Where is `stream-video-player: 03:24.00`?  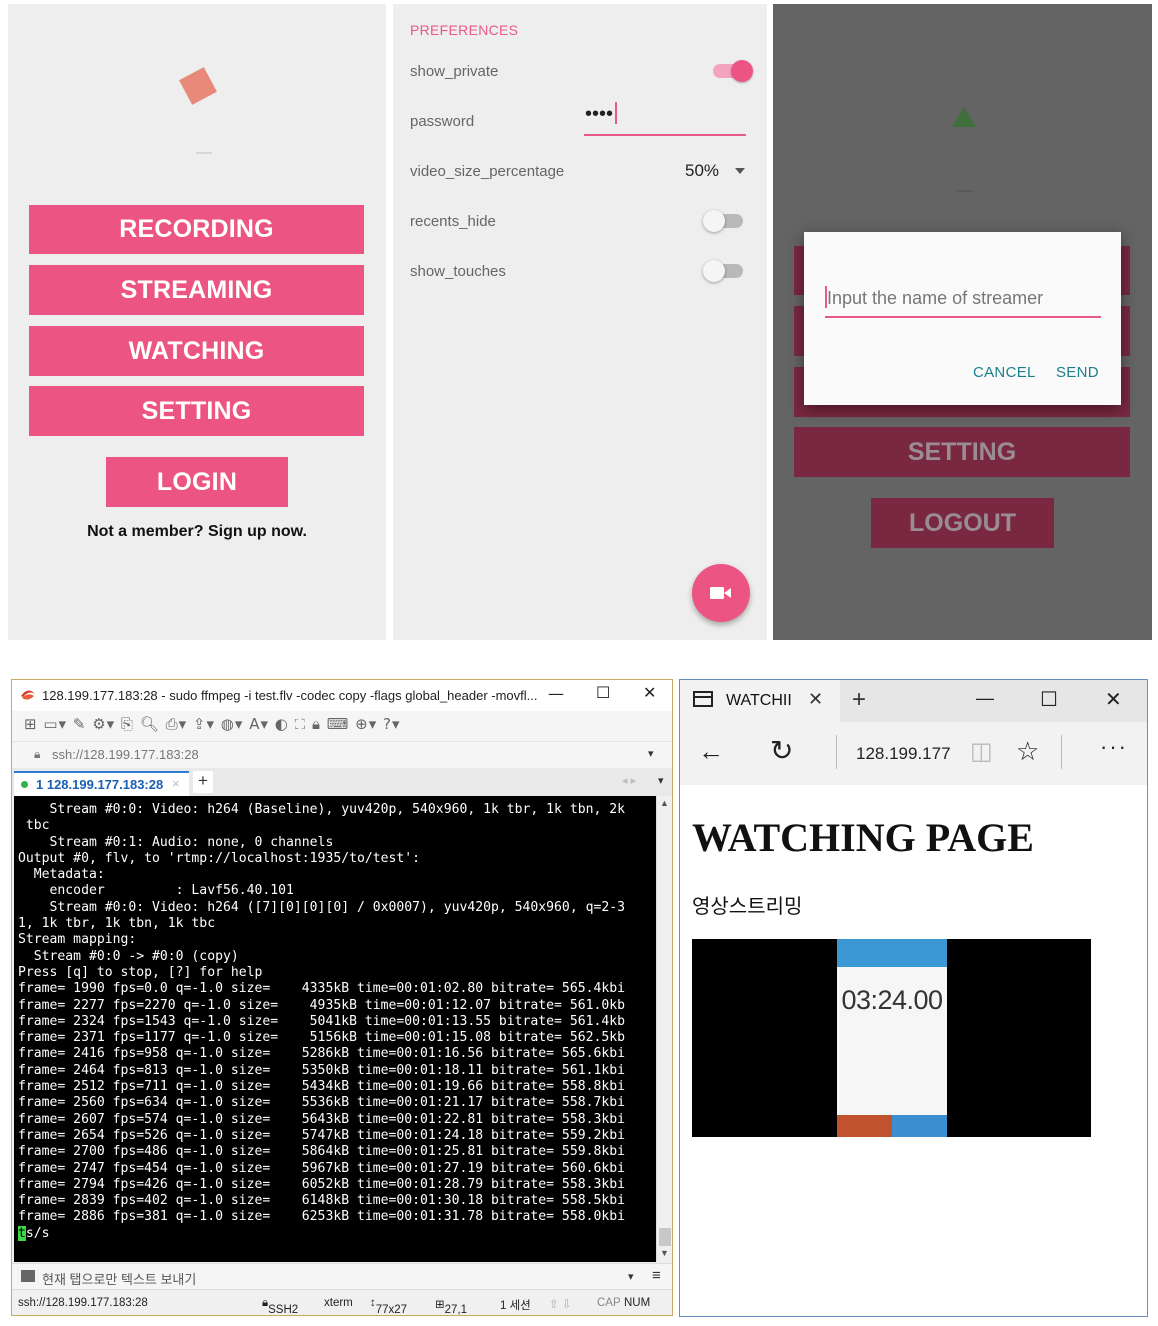
stream-video-player: 03:24.00 is located at coordinates (891, 1038).